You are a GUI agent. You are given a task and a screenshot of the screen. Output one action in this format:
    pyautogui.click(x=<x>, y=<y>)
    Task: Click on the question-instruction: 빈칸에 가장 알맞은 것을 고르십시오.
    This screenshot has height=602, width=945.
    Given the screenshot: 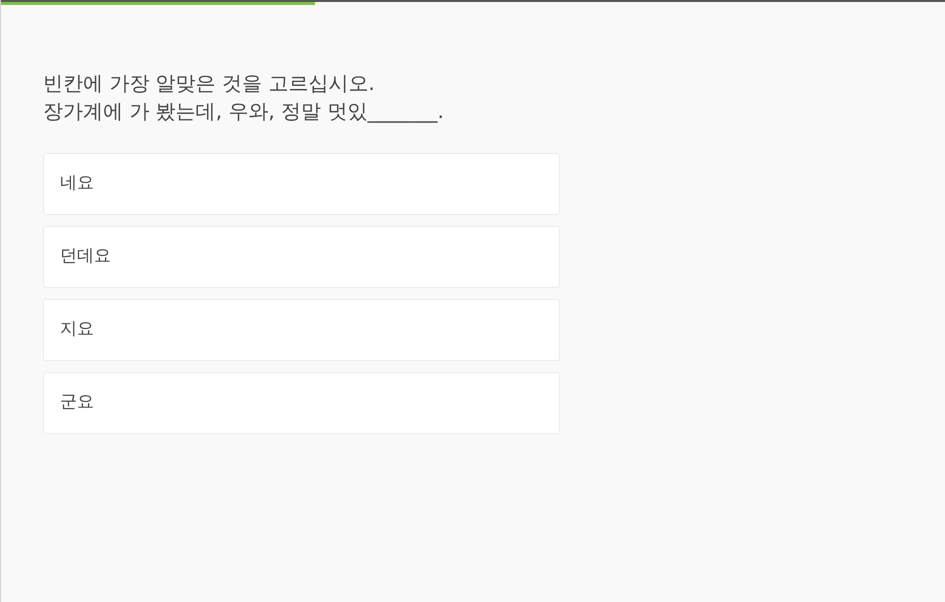 What is the action you would take?
    pyautogui.click(x=209, y=83)
    